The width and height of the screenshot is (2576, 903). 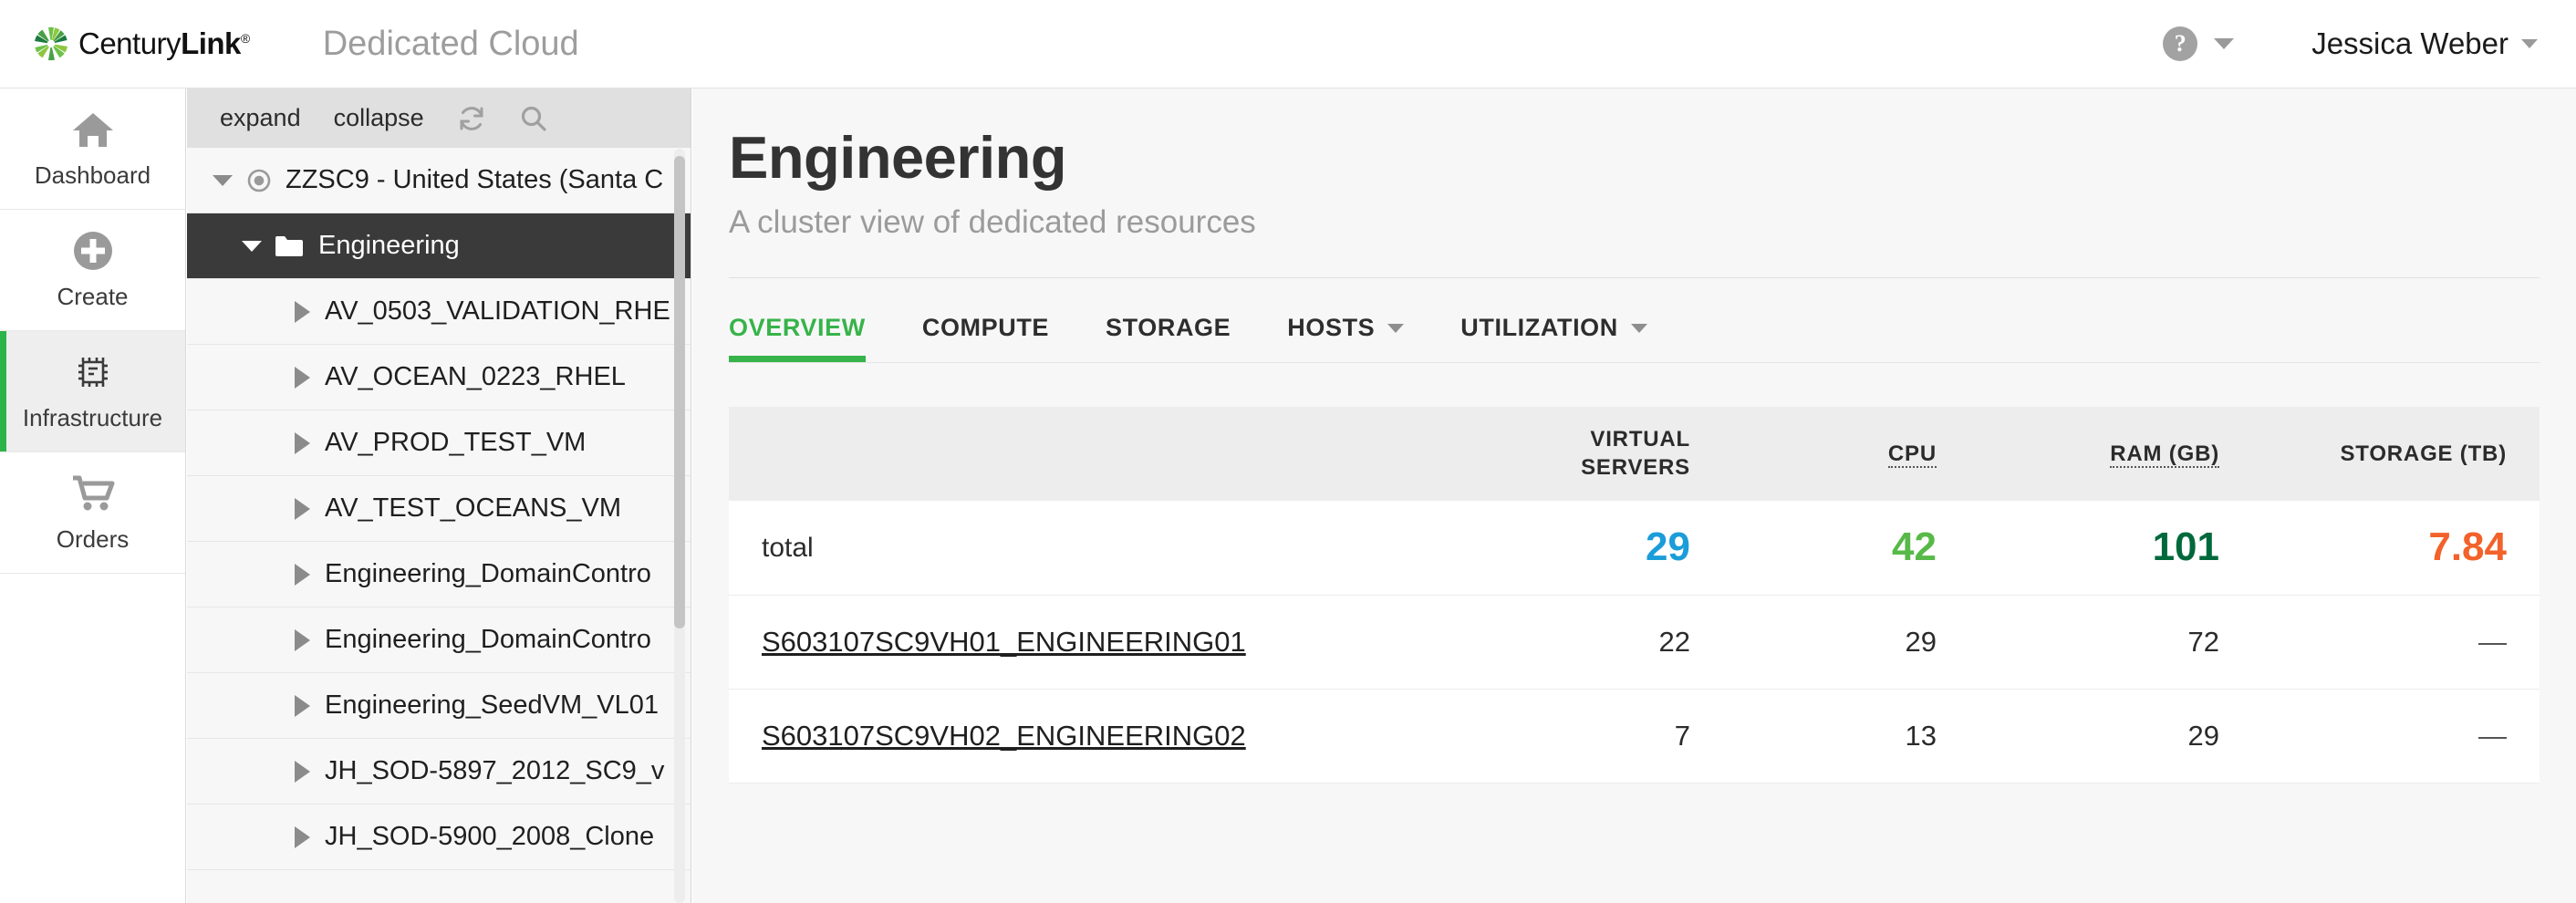 I want to click on search-icon, so click(x=533, y=119).